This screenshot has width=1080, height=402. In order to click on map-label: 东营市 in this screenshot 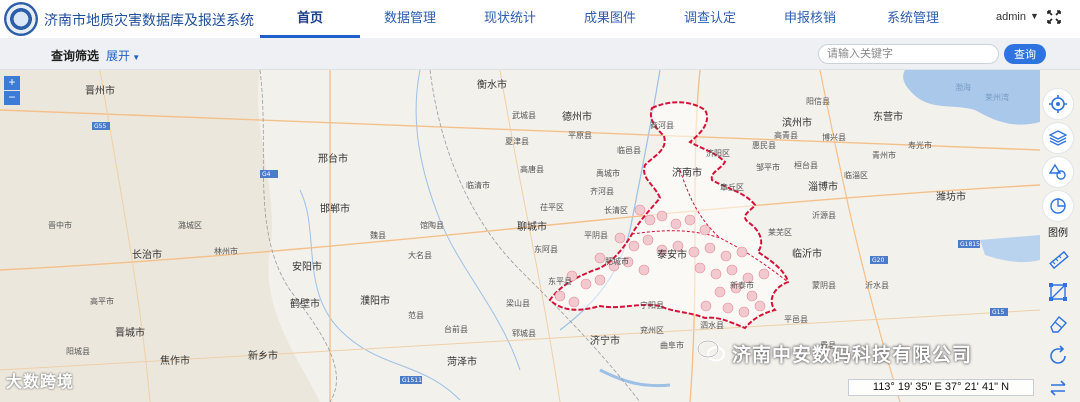, I will do `click(888, 117)`.